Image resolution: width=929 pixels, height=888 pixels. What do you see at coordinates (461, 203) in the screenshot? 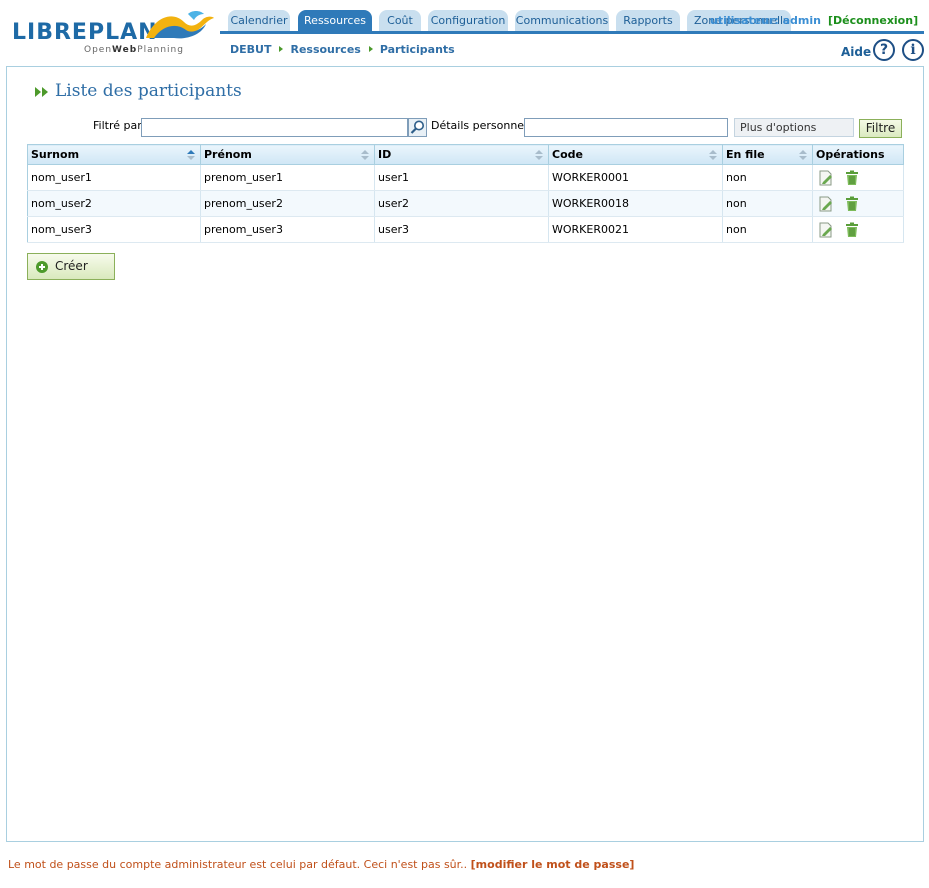
I see `cell-id: user2` at bounding box center [461, 203].